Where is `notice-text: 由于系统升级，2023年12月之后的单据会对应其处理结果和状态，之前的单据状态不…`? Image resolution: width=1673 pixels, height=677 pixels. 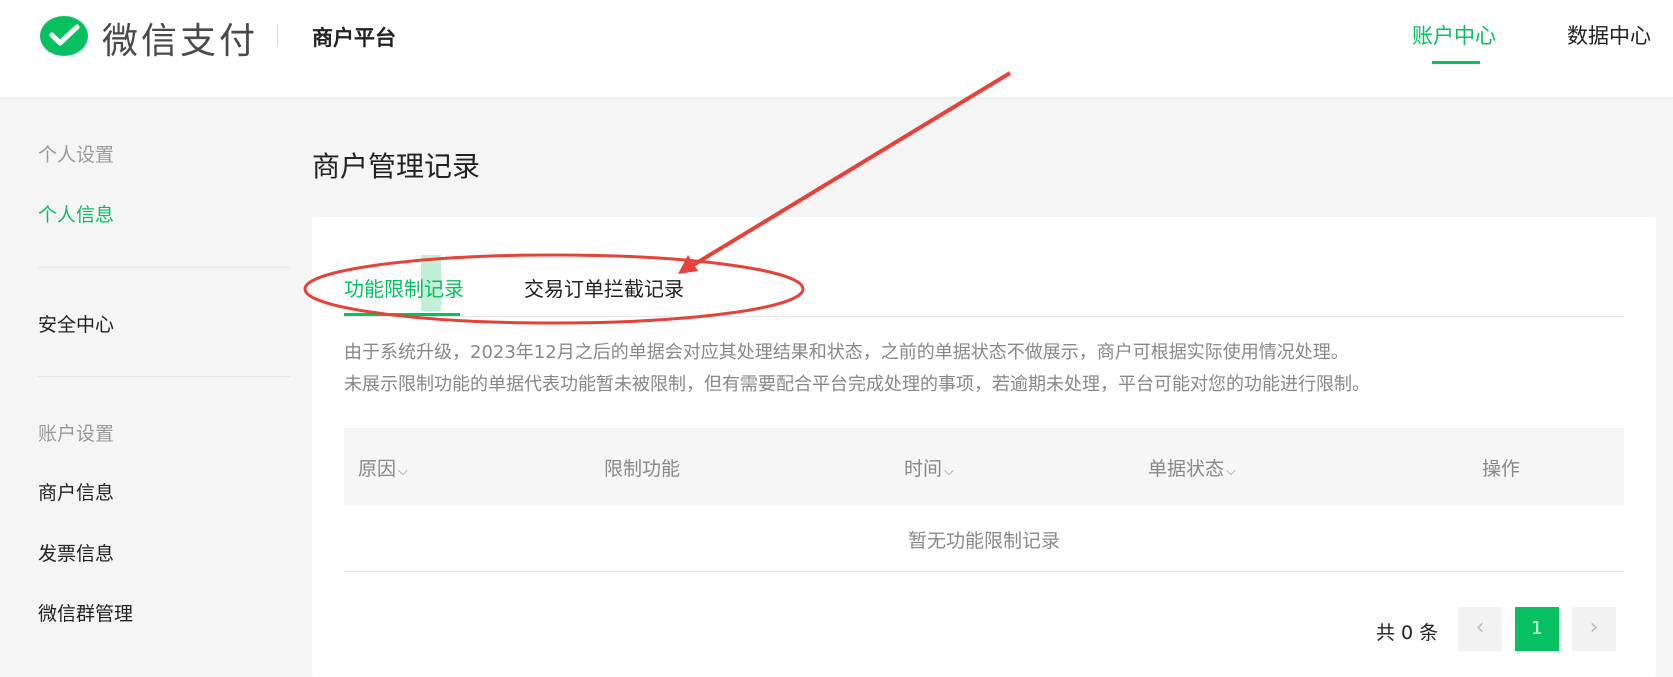
notice-text: 由于系统升级，2023年12月之后的单据会对应其处理结果和状态，之前的单据状态不… is located at coordinates (857, 369).